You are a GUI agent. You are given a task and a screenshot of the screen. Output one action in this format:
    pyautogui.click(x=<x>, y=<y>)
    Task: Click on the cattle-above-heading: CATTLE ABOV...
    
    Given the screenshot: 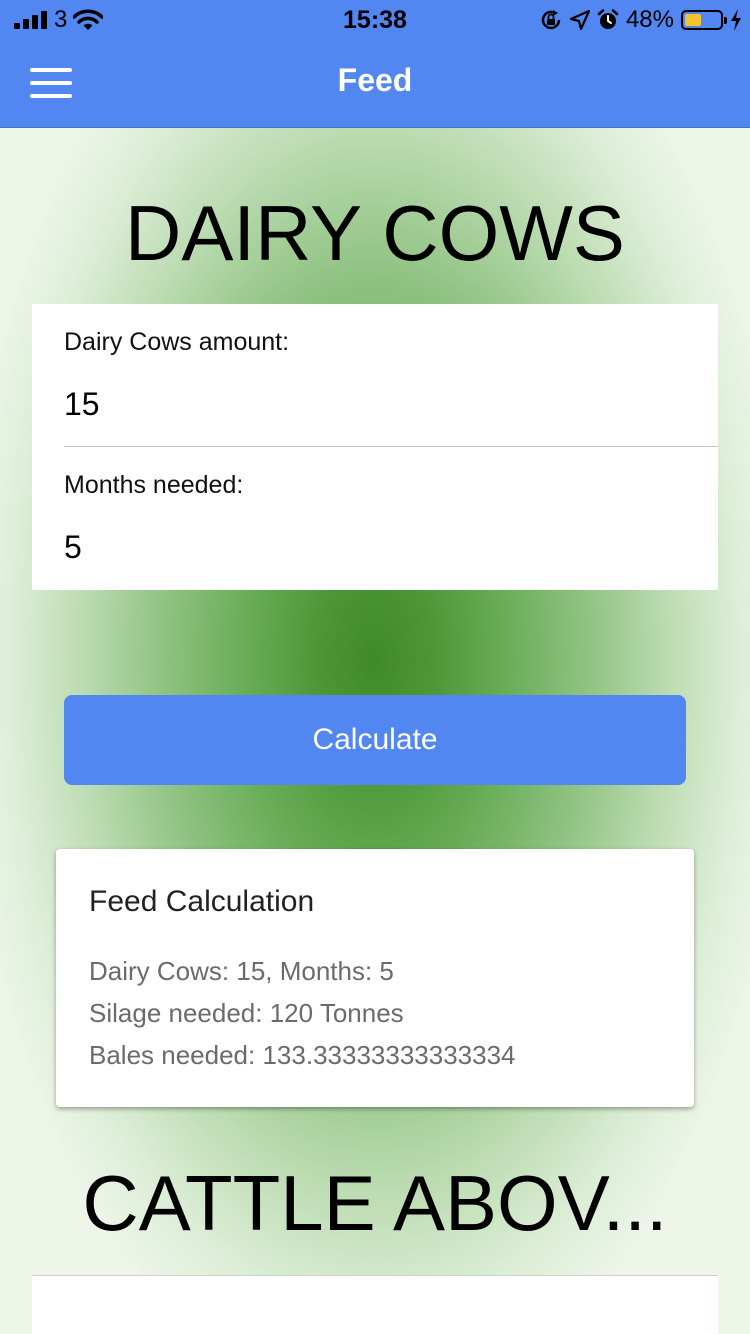 What is the action you would take?
    pyautogui.click(x=375, y=1203)
    